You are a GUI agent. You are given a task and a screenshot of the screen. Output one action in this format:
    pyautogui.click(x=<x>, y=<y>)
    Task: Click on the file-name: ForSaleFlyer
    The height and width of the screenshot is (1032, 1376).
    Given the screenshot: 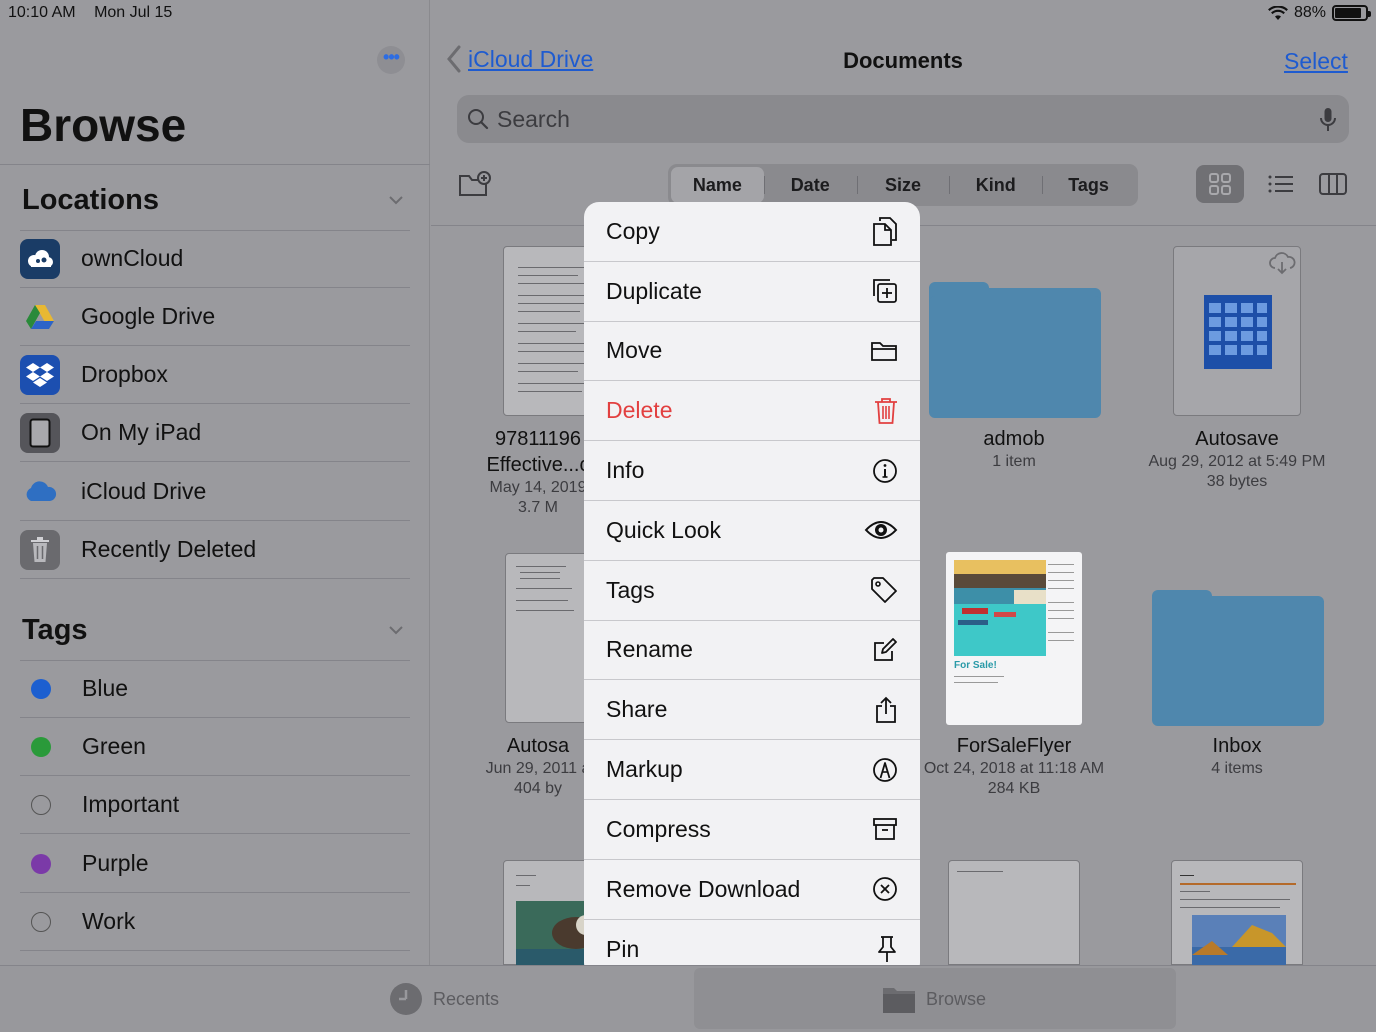 What is the action you would take?
    pyautogui.click(x=1014, y=746)
    